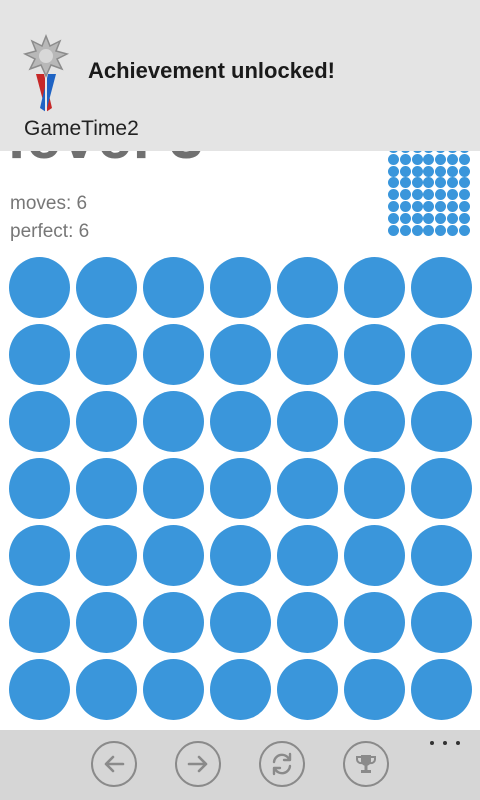 This screenshot has width=480, height=800. Describe the element at coordinates (81, 128) in the screenshot. I see `toast-app-name: GameTime2` at that location.